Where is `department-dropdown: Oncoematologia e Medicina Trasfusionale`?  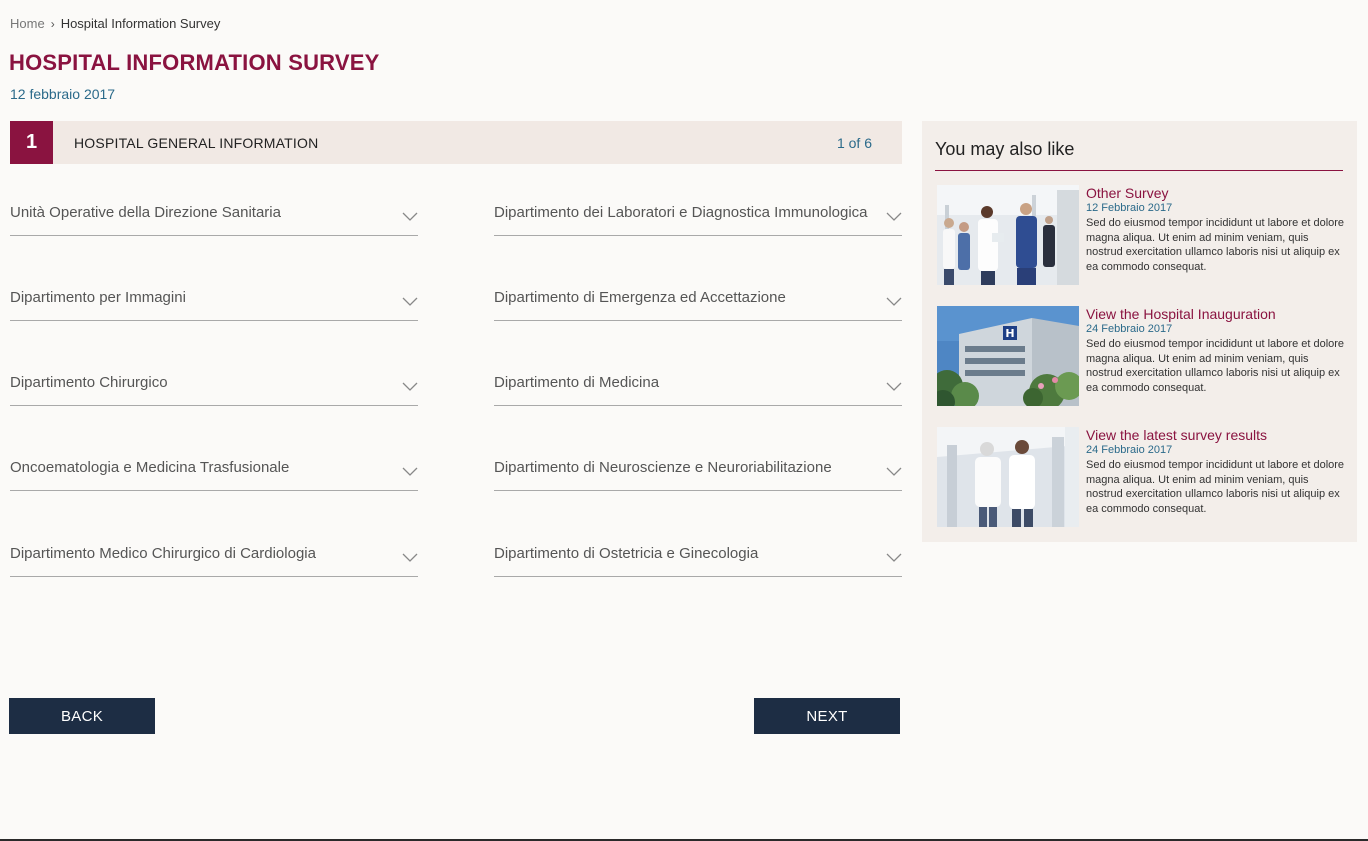
department-dropdown: Oncoematologia e Medicina Trasfusionale is located at coordinates (214, 468).